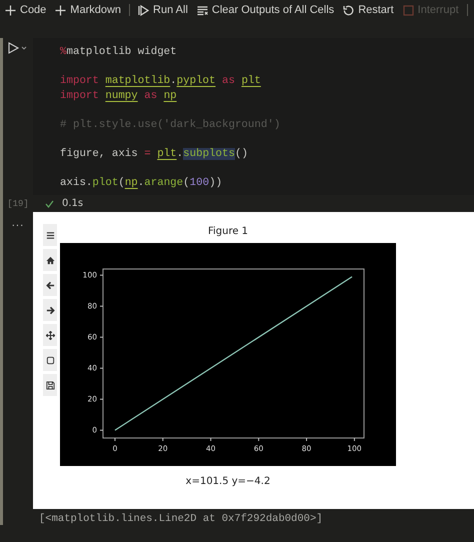 The width and height of the screenshot is (474, 542). I want to click on home-icon, so click(50, 260).